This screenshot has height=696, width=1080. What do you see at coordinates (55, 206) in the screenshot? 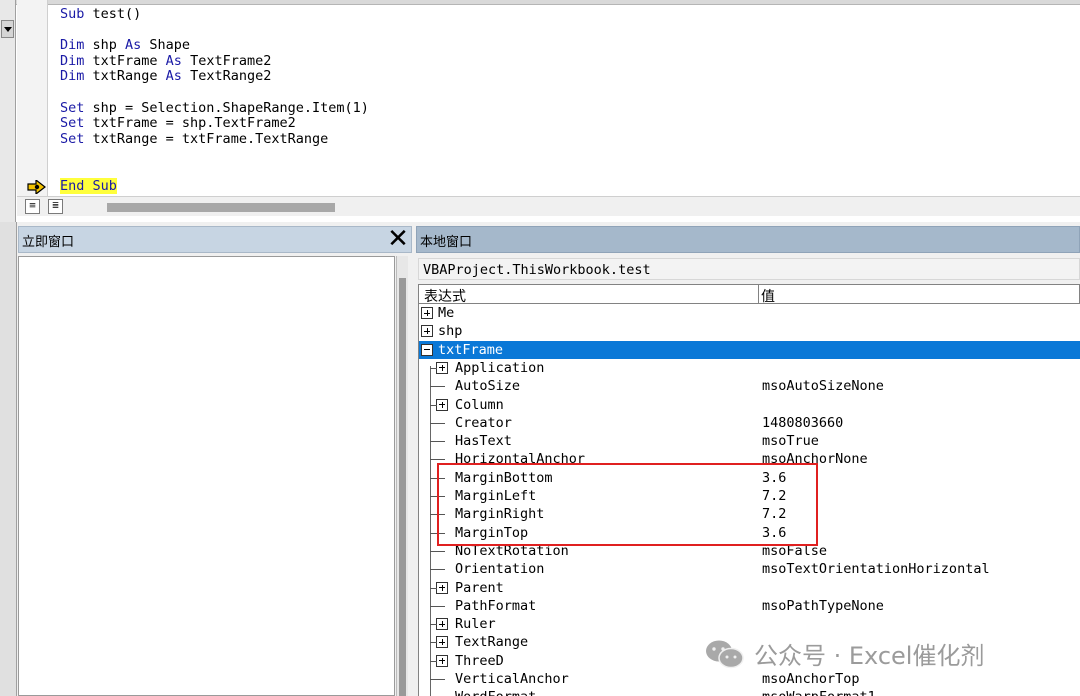
I see `full-module-view-button: ≣` at bounding box center [55, 206].